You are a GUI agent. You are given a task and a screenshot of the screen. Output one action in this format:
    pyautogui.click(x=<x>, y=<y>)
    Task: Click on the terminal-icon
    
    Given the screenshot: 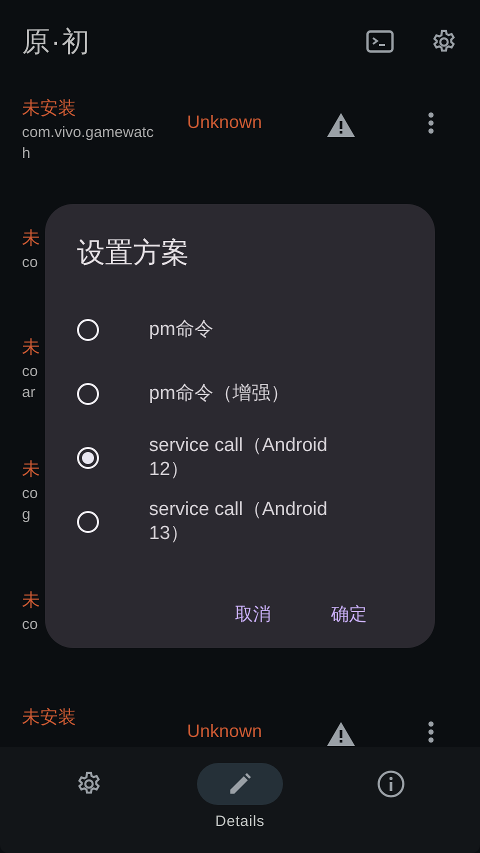 What is the action you would take?
    pyautogui.click(x=380, y=42)
    